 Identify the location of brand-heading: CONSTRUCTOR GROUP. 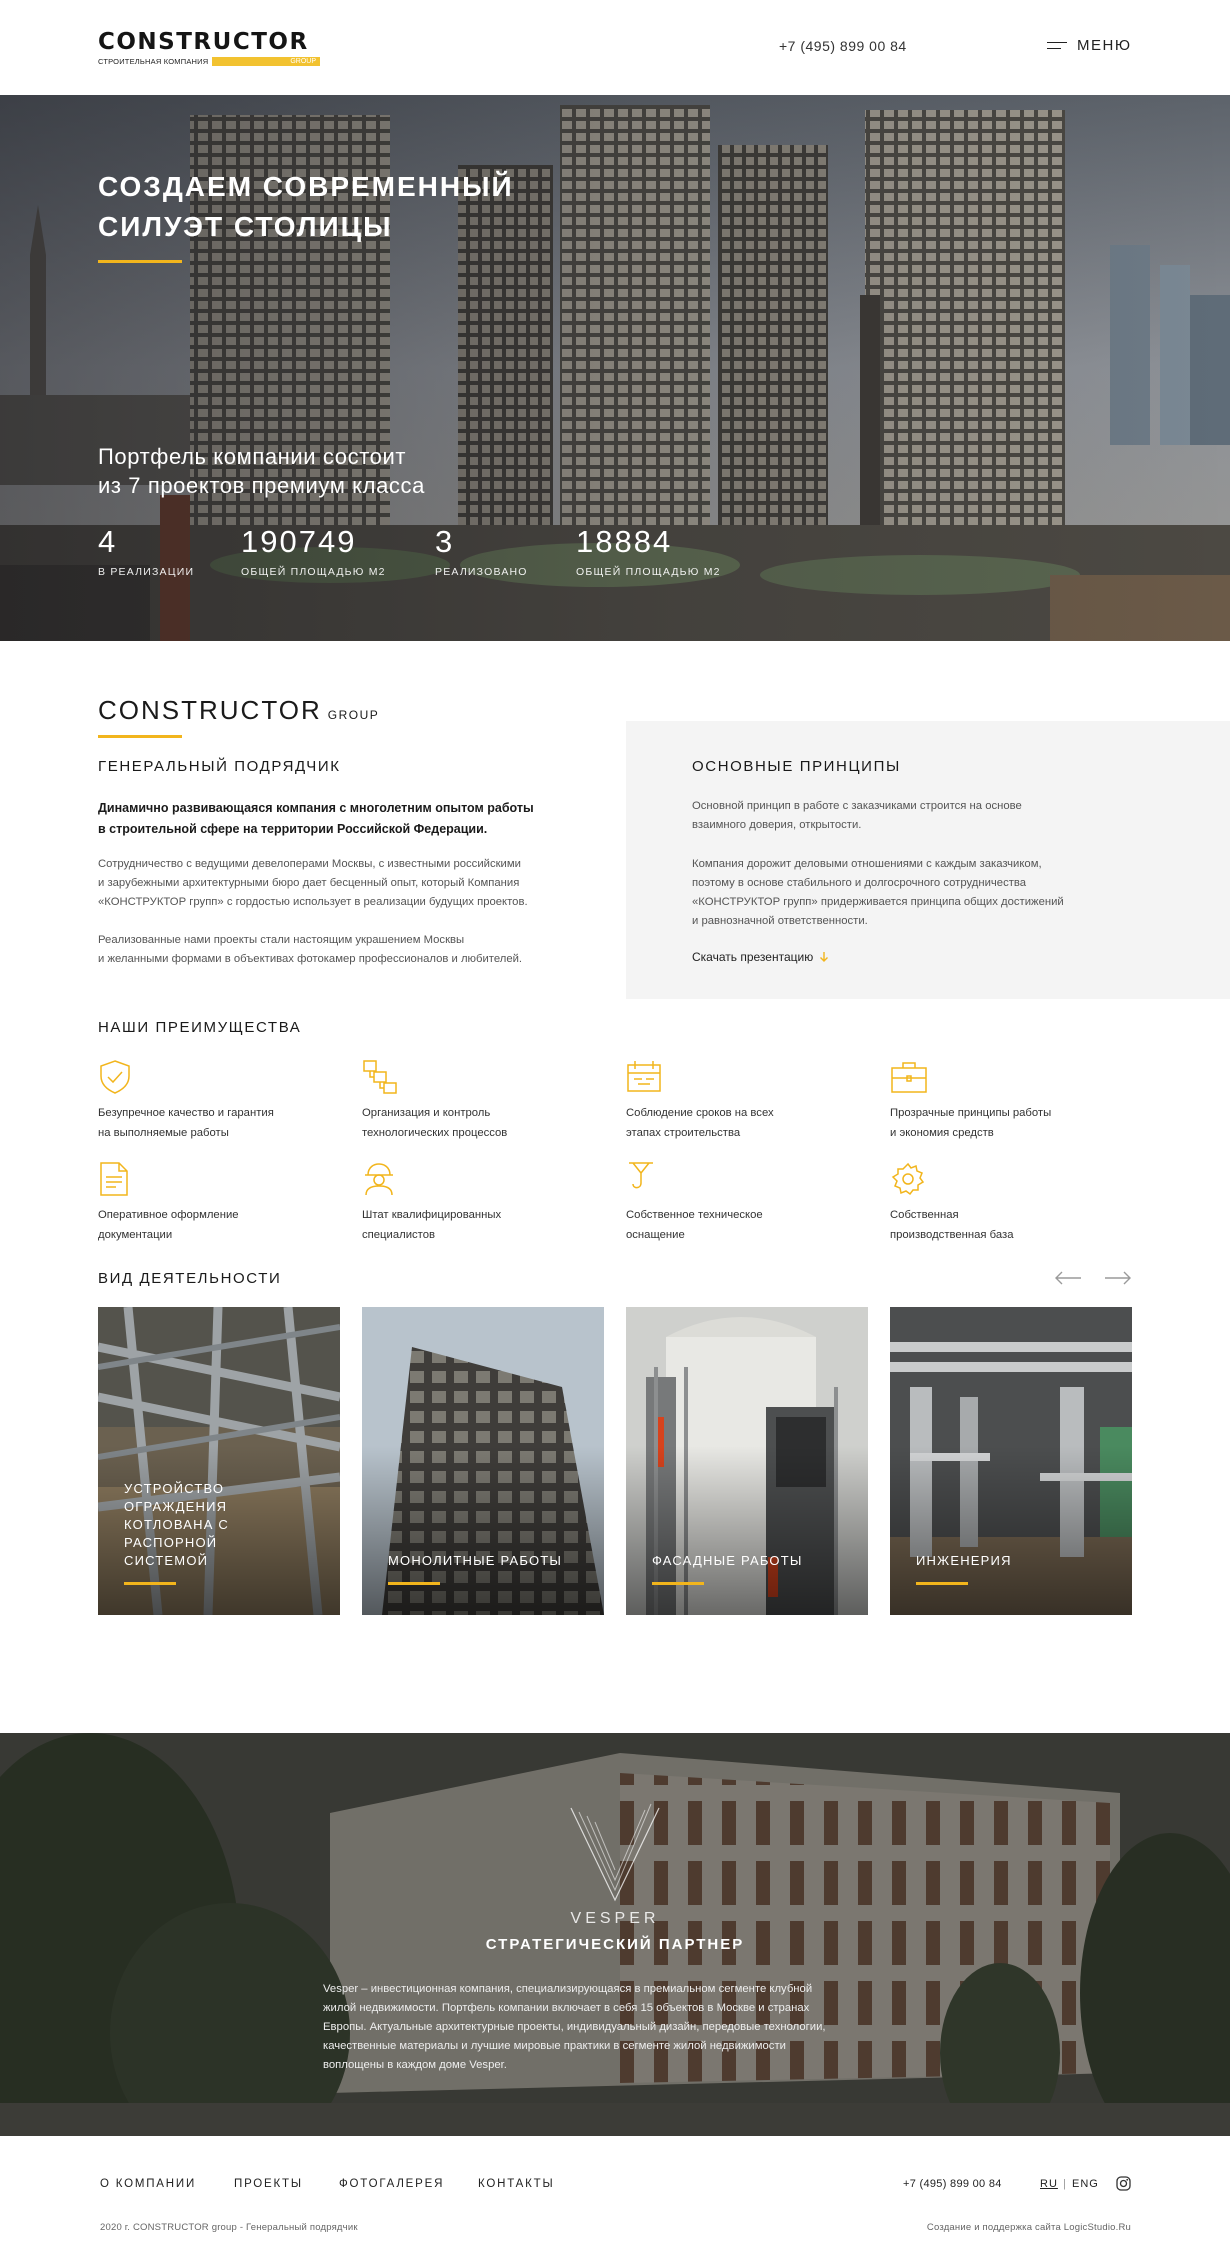
(238, 710).